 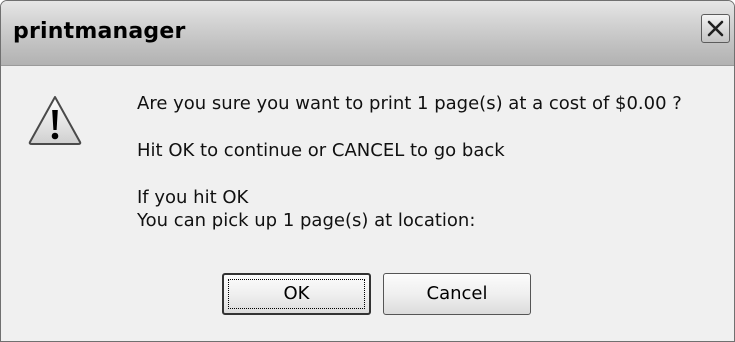 What do you see at coordinates (55, 120) in the screenshot?
I see `warning-icon` at bounding box center [55, 120].